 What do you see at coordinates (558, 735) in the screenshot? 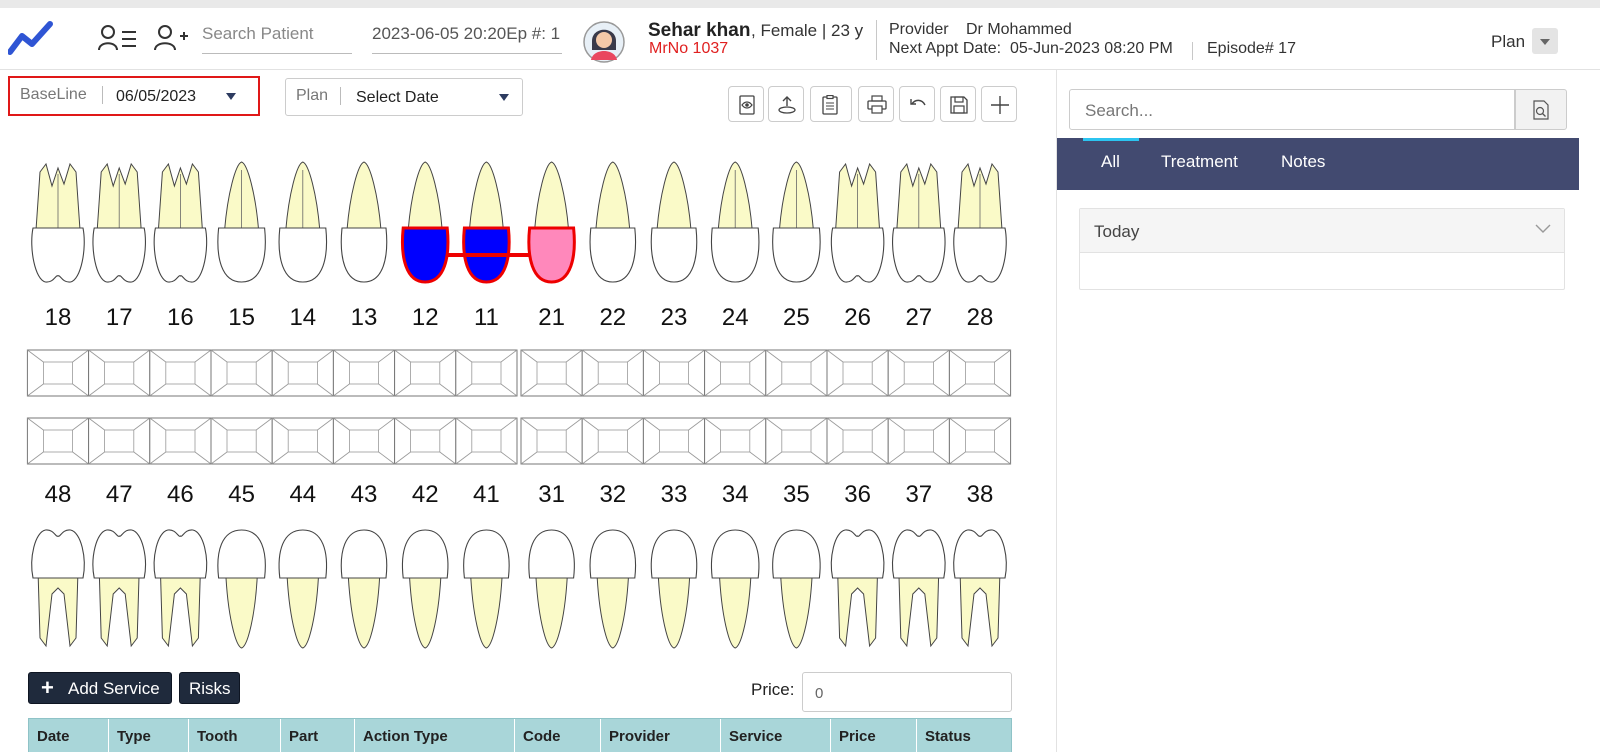
I see `column-header-code: Code` at bounding box center [558, 735].